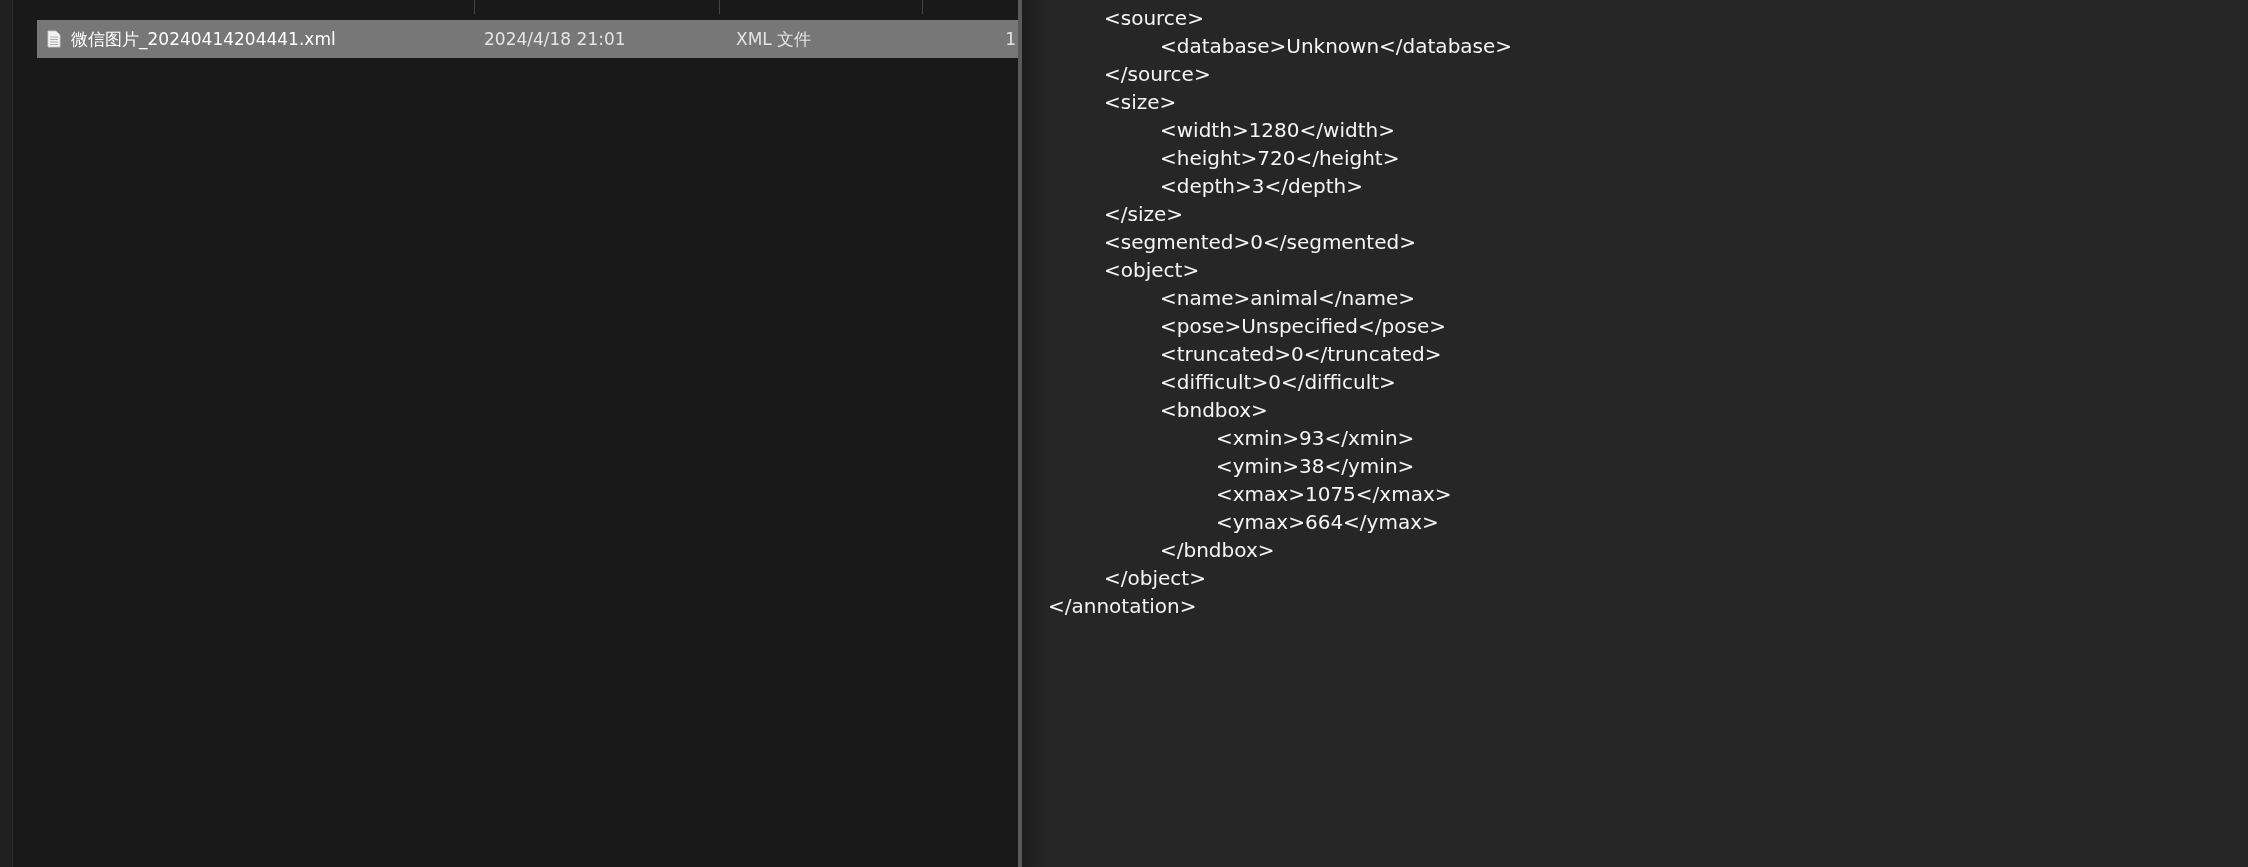 The height and width of the screenshot is (867, 2248). What do you see at coordinates (1010, 39) in the screenshot?
I see `file-size: 1` at bounding box center [1010, 39].